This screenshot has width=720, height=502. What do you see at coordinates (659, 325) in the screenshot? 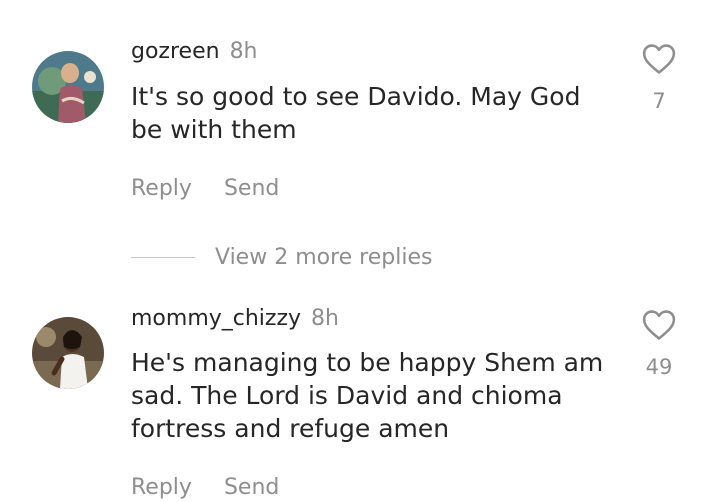
I see `heart-icon` at bounding box center [659, 325].